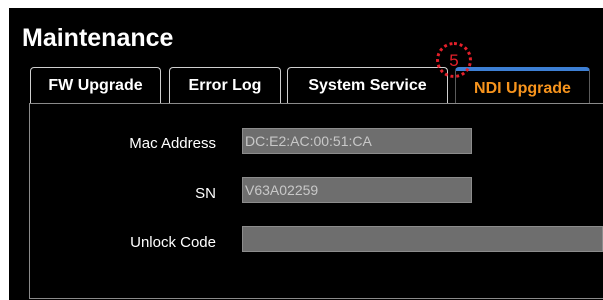 The width and height of the screenshot is (603, 300). What do you see at coordinates (357, 141) in the screenshot?
I see `mac-address-field: DC:E2:AC:00:51:CA` at bounding box center [357, 141].